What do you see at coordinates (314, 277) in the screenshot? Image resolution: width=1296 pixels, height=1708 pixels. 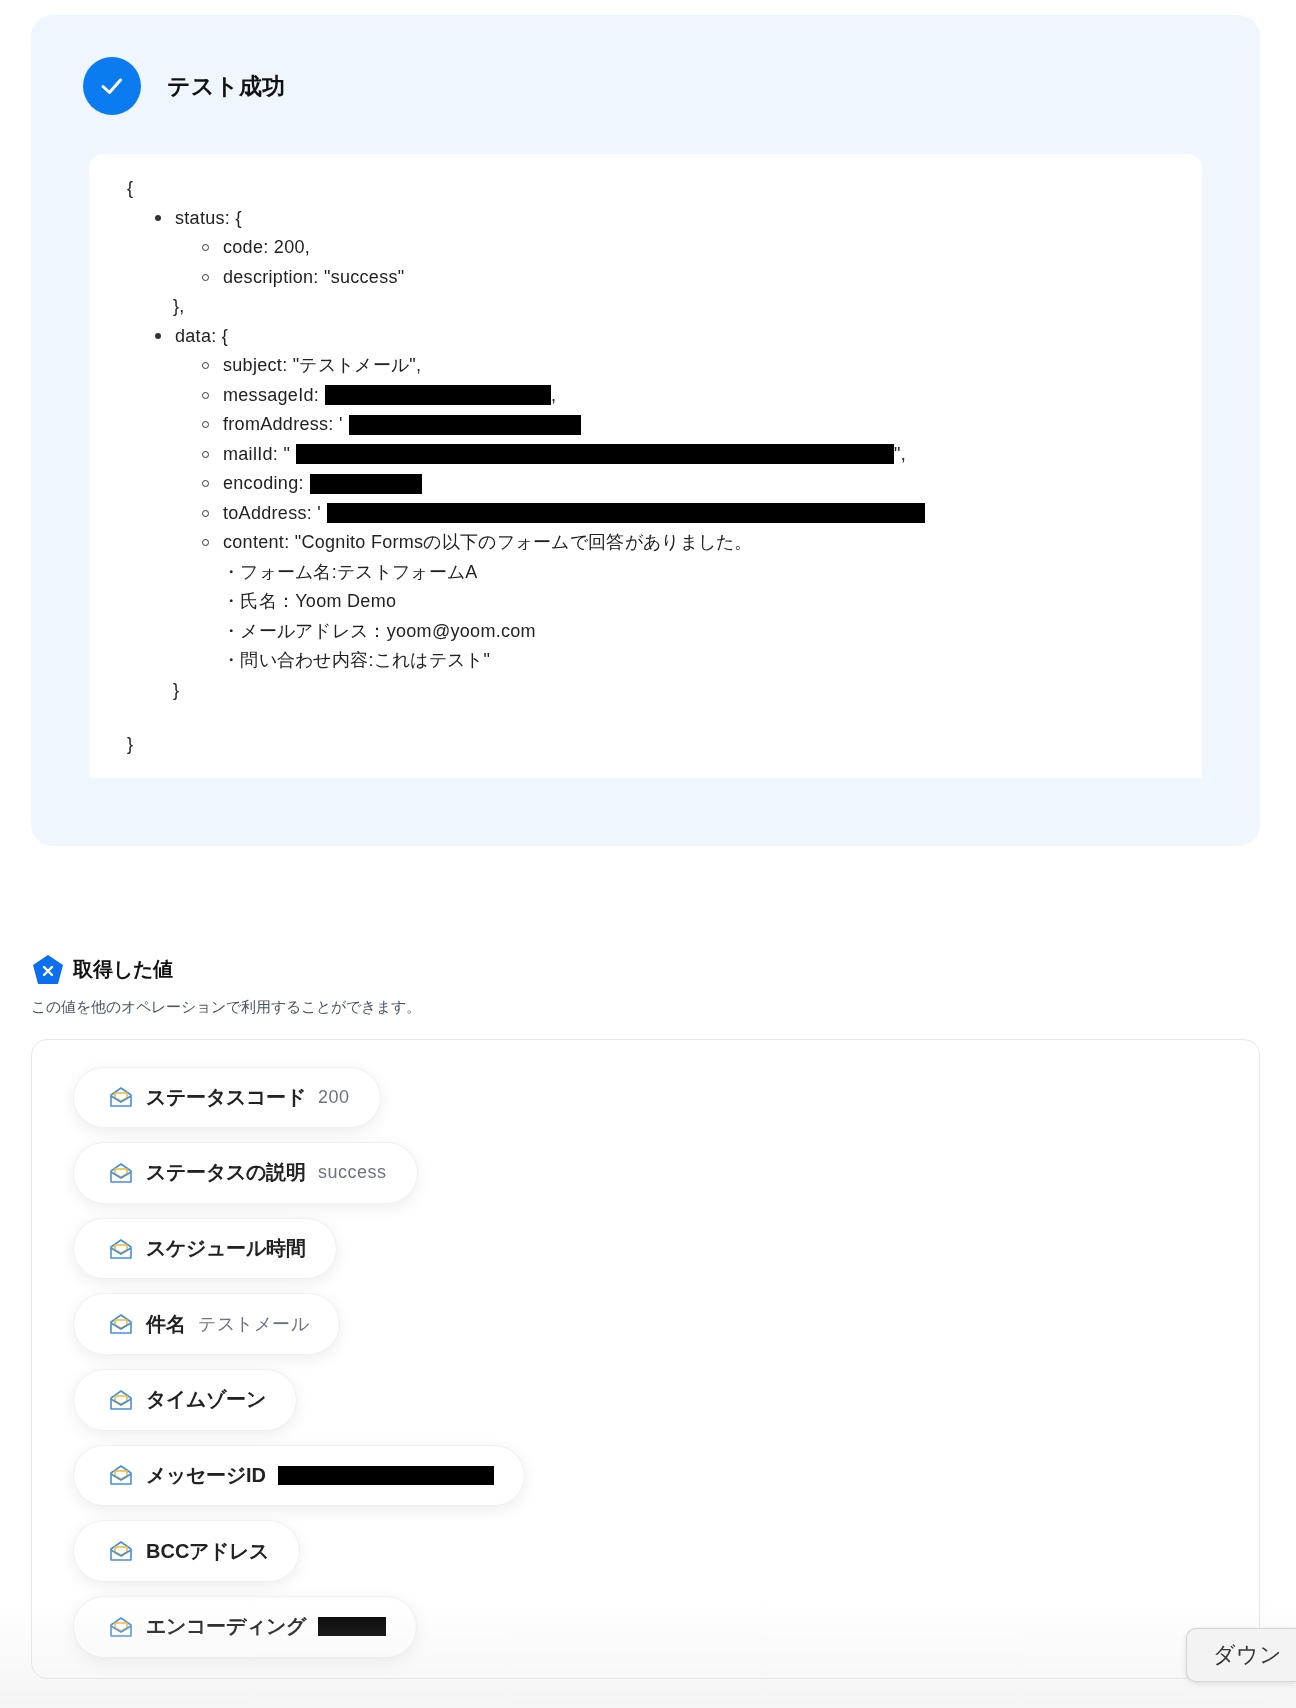 I see `code-text: description: "success"` at bounding box center [314, 277].